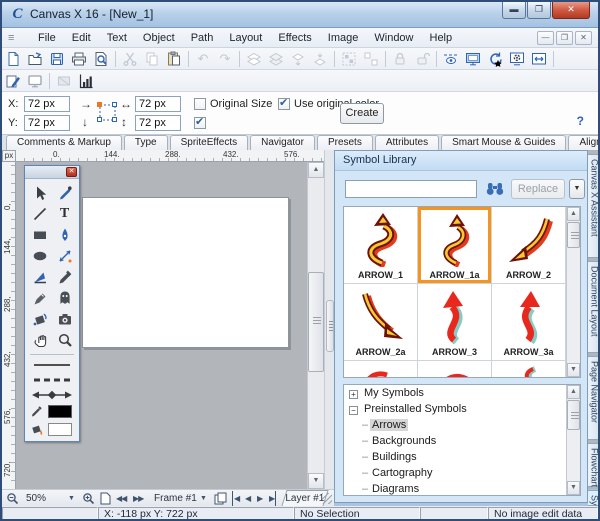 This screenshot has height=521, width=600. What do you see at coordinates (455, 322) in the screenshot?
I see `symbol-cell: ARROW_3` at bounding box center [455, 322].